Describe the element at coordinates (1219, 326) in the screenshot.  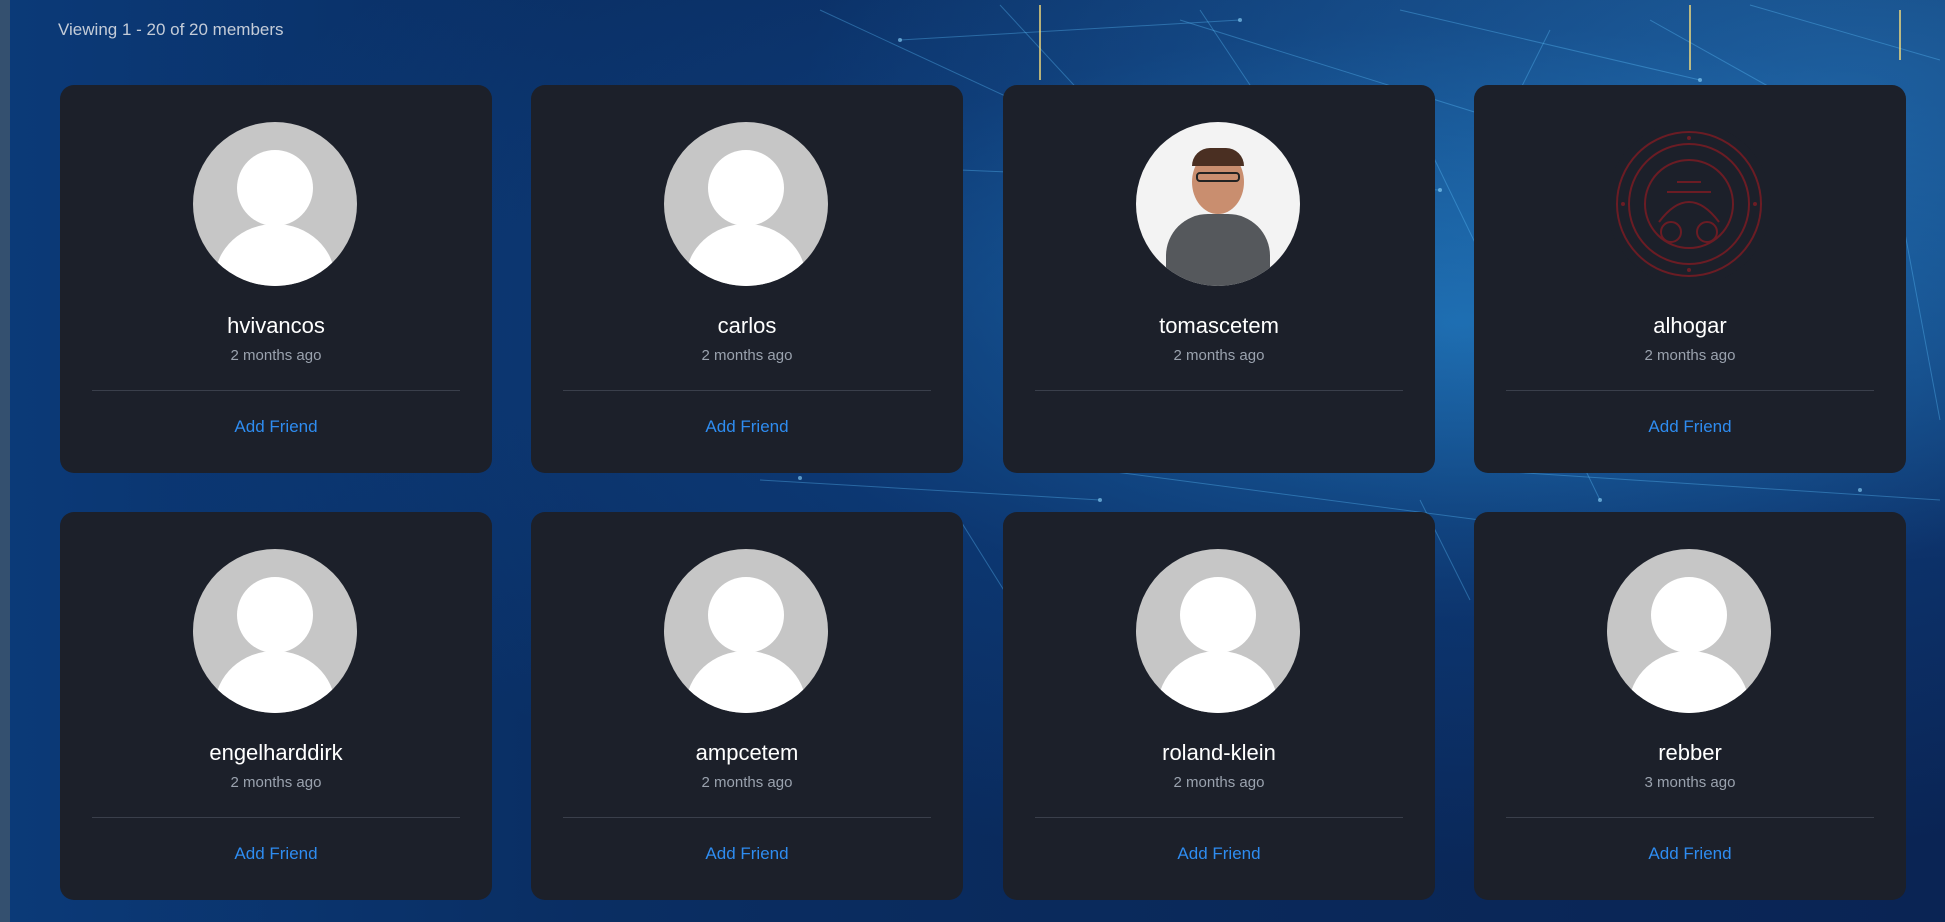
I see `member-name: tomascetem` at that location.